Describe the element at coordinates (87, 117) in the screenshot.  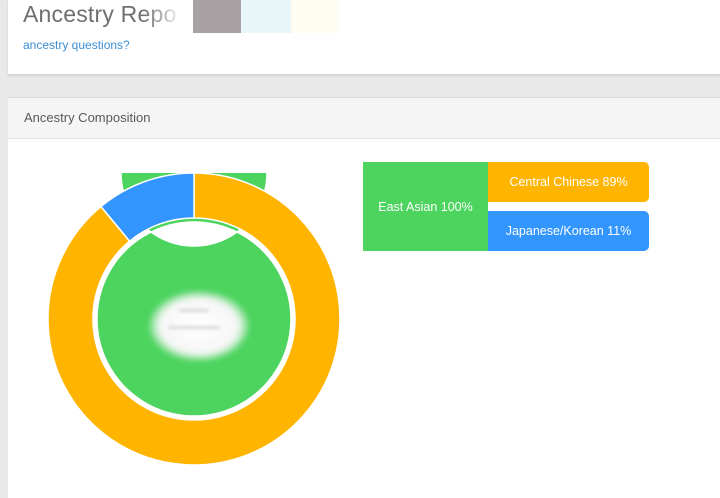
I see `panel-title: Ancestry Composition` at that location.